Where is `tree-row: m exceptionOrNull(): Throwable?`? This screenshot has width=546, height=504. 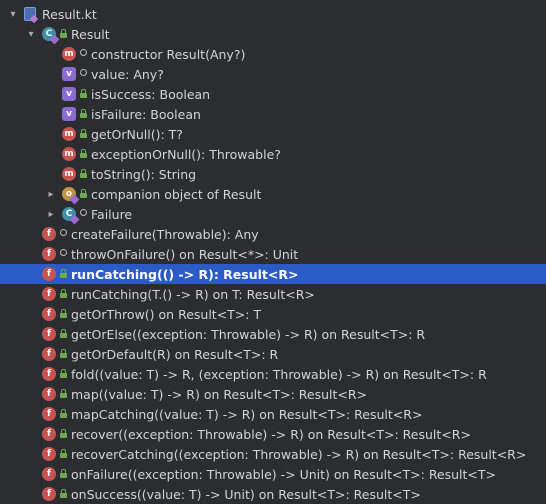 tree-row: m exceptionOrNull(): Throwable? is located at coordinates (273, 154).